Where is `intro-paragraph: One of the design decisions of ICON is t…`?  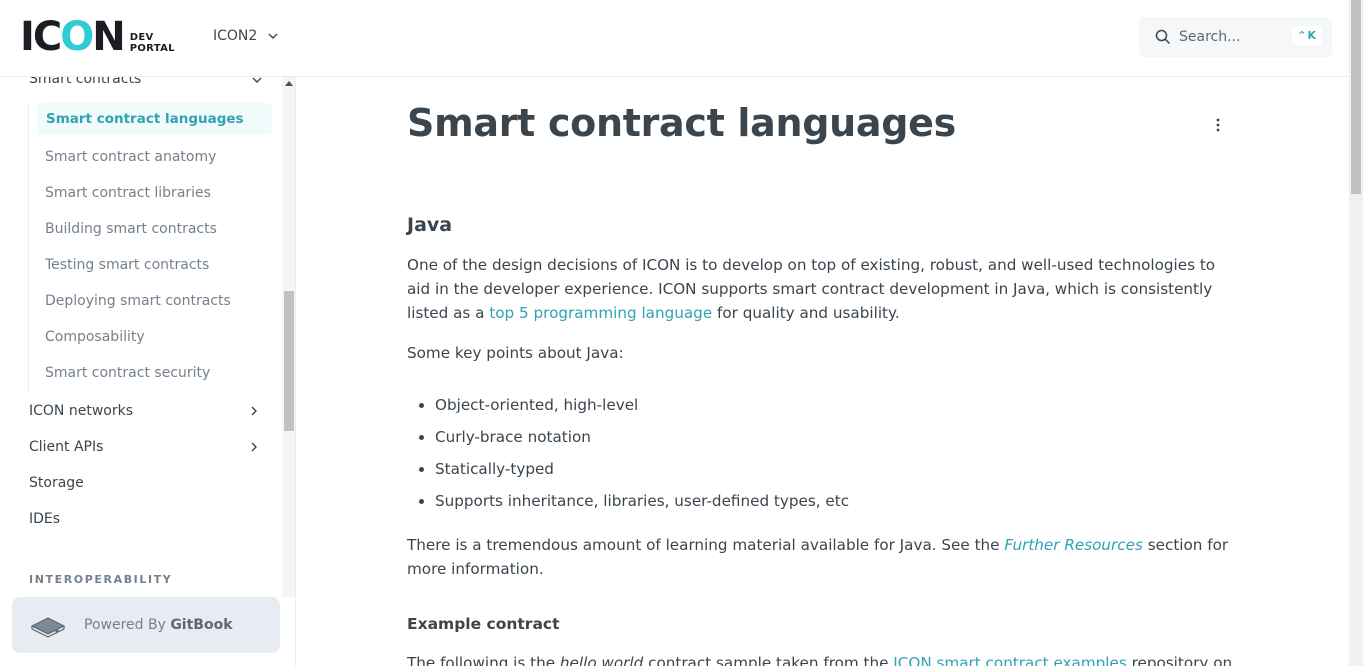
intro-paragraph: One of the design decisions of ICON is t… is located at coordinates (811, 289).